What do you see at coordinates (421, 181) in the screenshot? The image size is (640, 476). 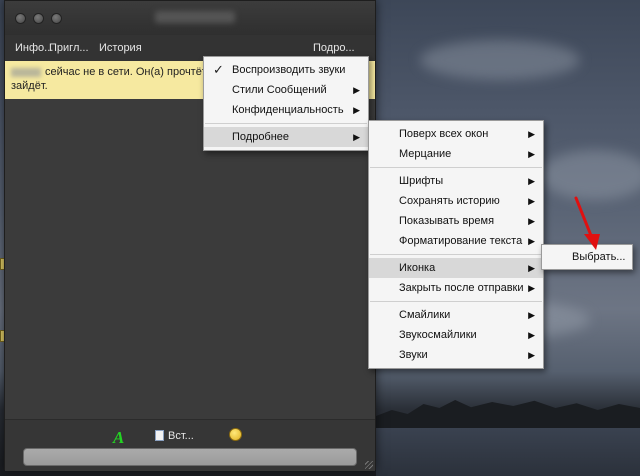 I see `menu-item-label: Шрифты` at bounding box center [421, 181].